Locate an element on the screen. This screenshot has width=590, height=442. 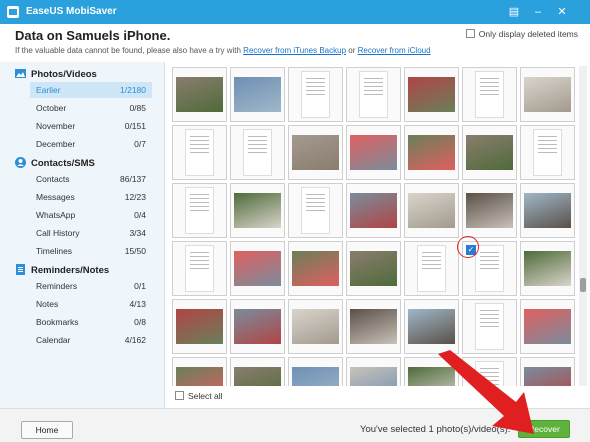
recover-itunes-link: Recover from iTunes Backup is located at coordinates (294, 50).